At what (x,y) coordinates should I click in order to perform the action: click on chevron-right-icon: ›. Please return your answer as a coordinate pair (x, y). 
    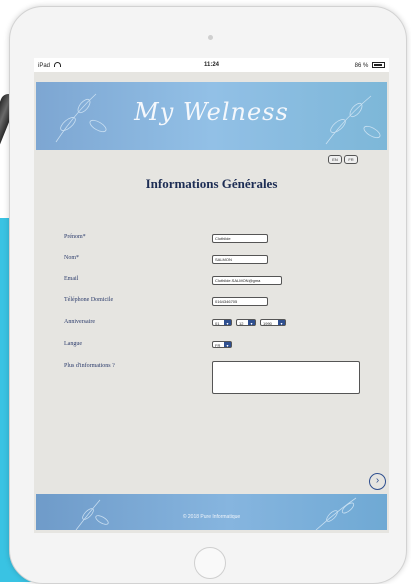
    Looking at the image, I should click on (377, 480).